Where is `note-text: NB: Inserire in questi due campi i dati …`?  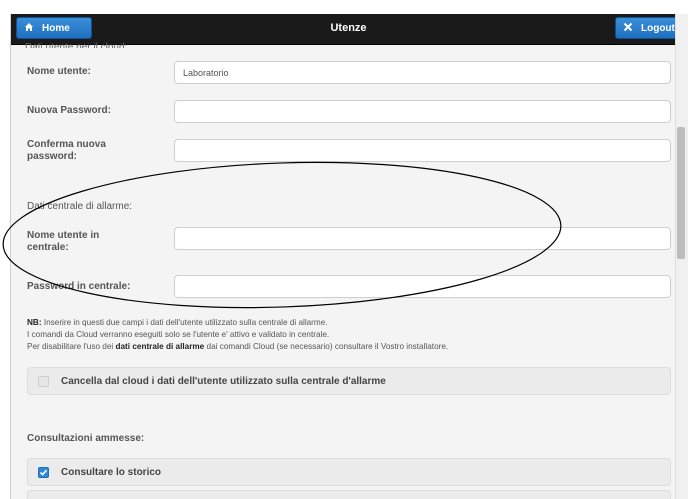 note-text: NB: Inserire in questi due campi i dati … is located at coordinates (352, 335).